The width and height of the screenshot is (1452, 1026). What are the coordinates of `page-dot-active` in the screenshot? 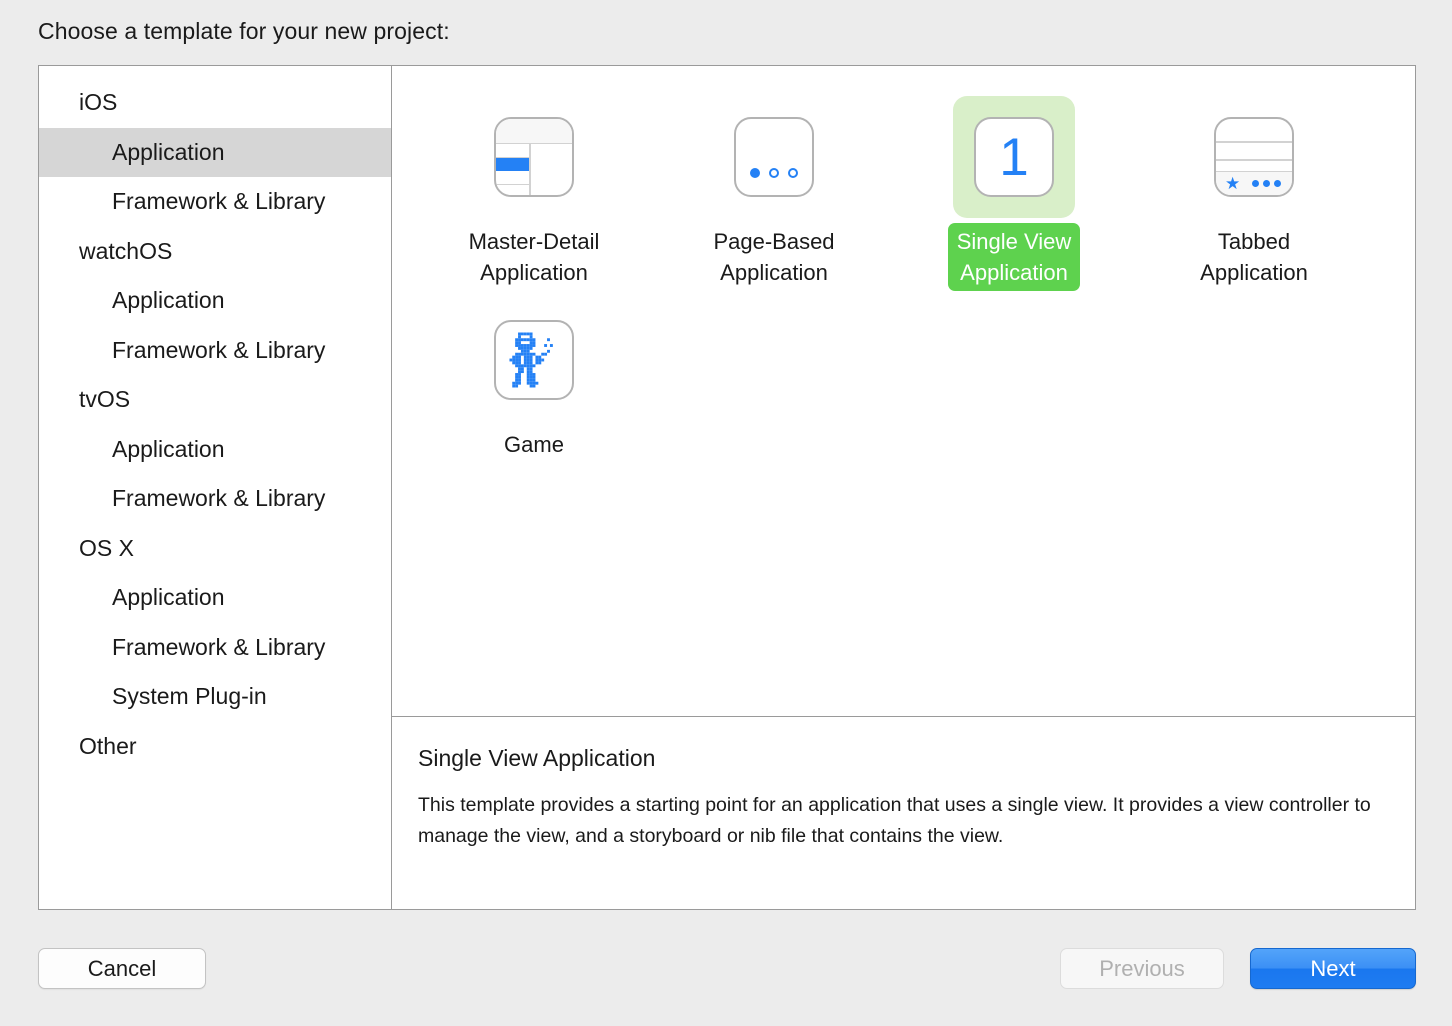 It's located at (755, 173).